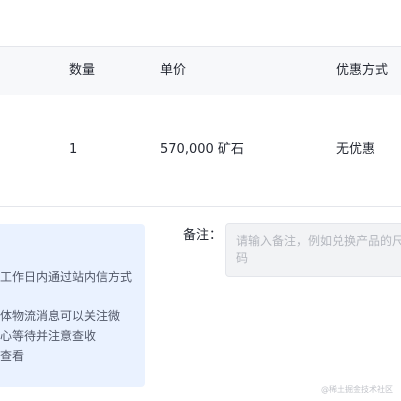 The width and height of the screenshot is (401, 401). I want to click on notice-panel: 工作日内通过站内信方式 体物流消息可以关注微 心等待并注意查收 查看, so click(72, 305).